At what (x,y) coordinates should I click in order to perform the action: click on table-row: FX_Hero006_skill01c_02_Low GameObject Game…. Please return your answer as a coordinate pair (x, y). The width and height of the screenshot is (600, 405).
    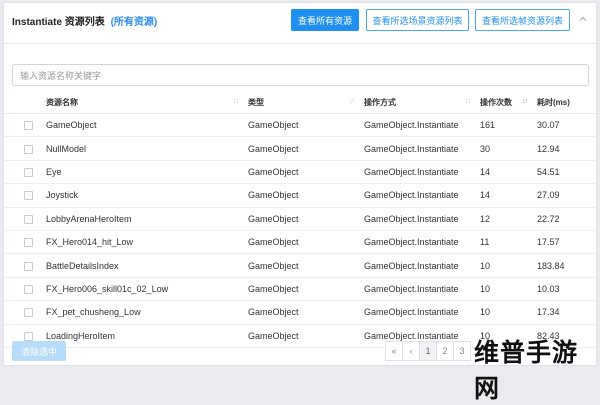
    Looking at the image, I should click on (300, 289).